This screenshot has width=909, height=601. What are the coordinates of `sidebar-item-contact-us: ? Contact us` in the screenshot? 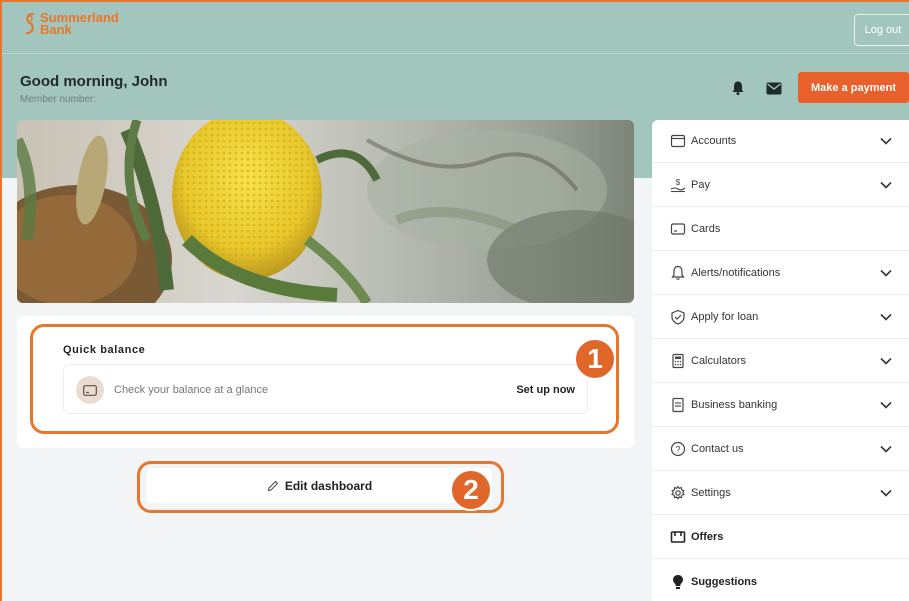 It's located at (780, 449).